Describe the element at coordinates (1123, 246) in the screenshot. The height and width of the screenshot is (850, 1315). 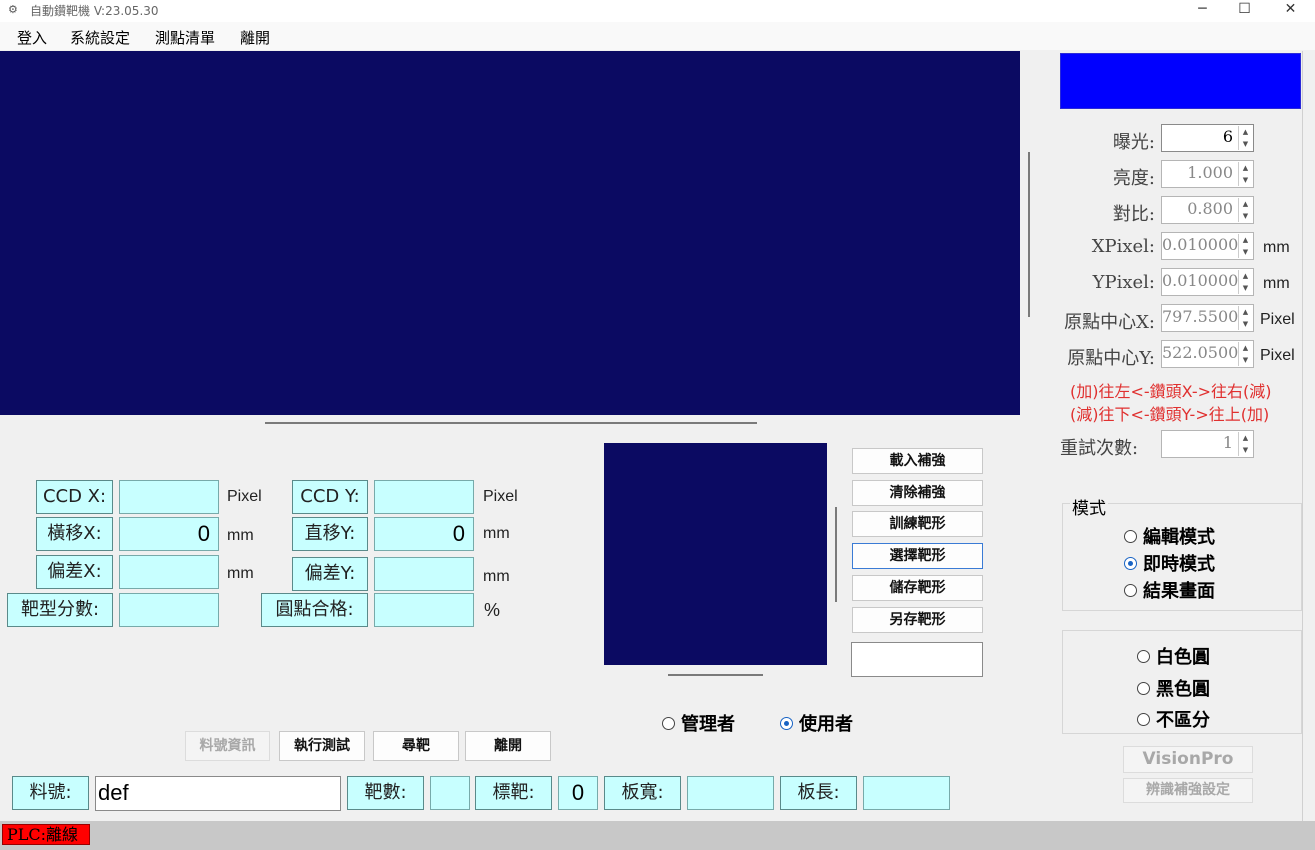
I see `xpixel-label: XPixel:` at that location.